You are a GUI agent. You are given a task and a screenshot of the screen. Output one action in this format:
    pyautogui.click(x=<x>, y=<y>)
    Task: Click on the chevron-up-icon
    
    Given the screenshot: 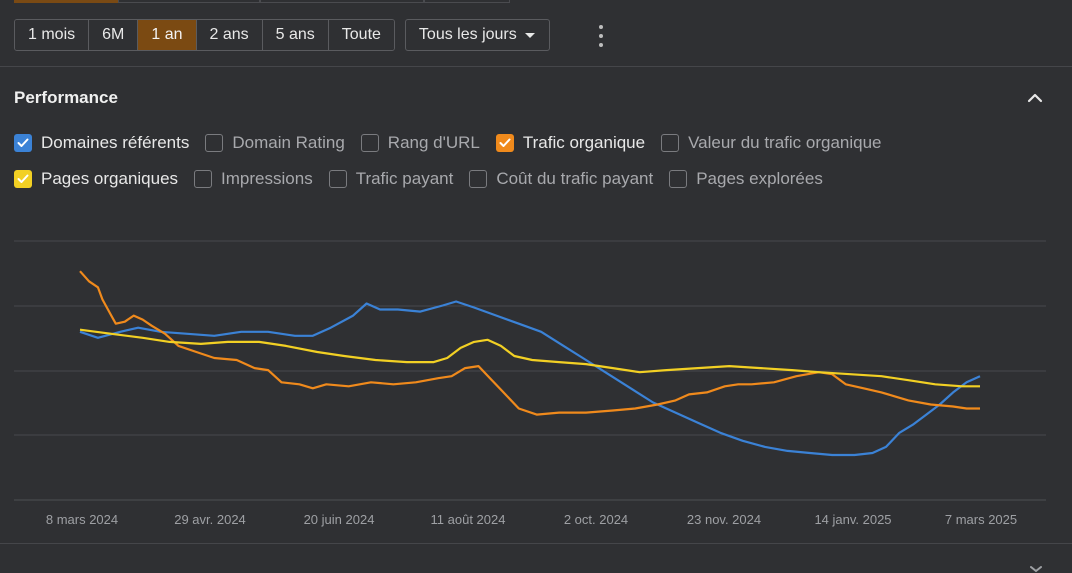 What is the action you would take?
    pyautogui.click(x=1035, y=98)
    